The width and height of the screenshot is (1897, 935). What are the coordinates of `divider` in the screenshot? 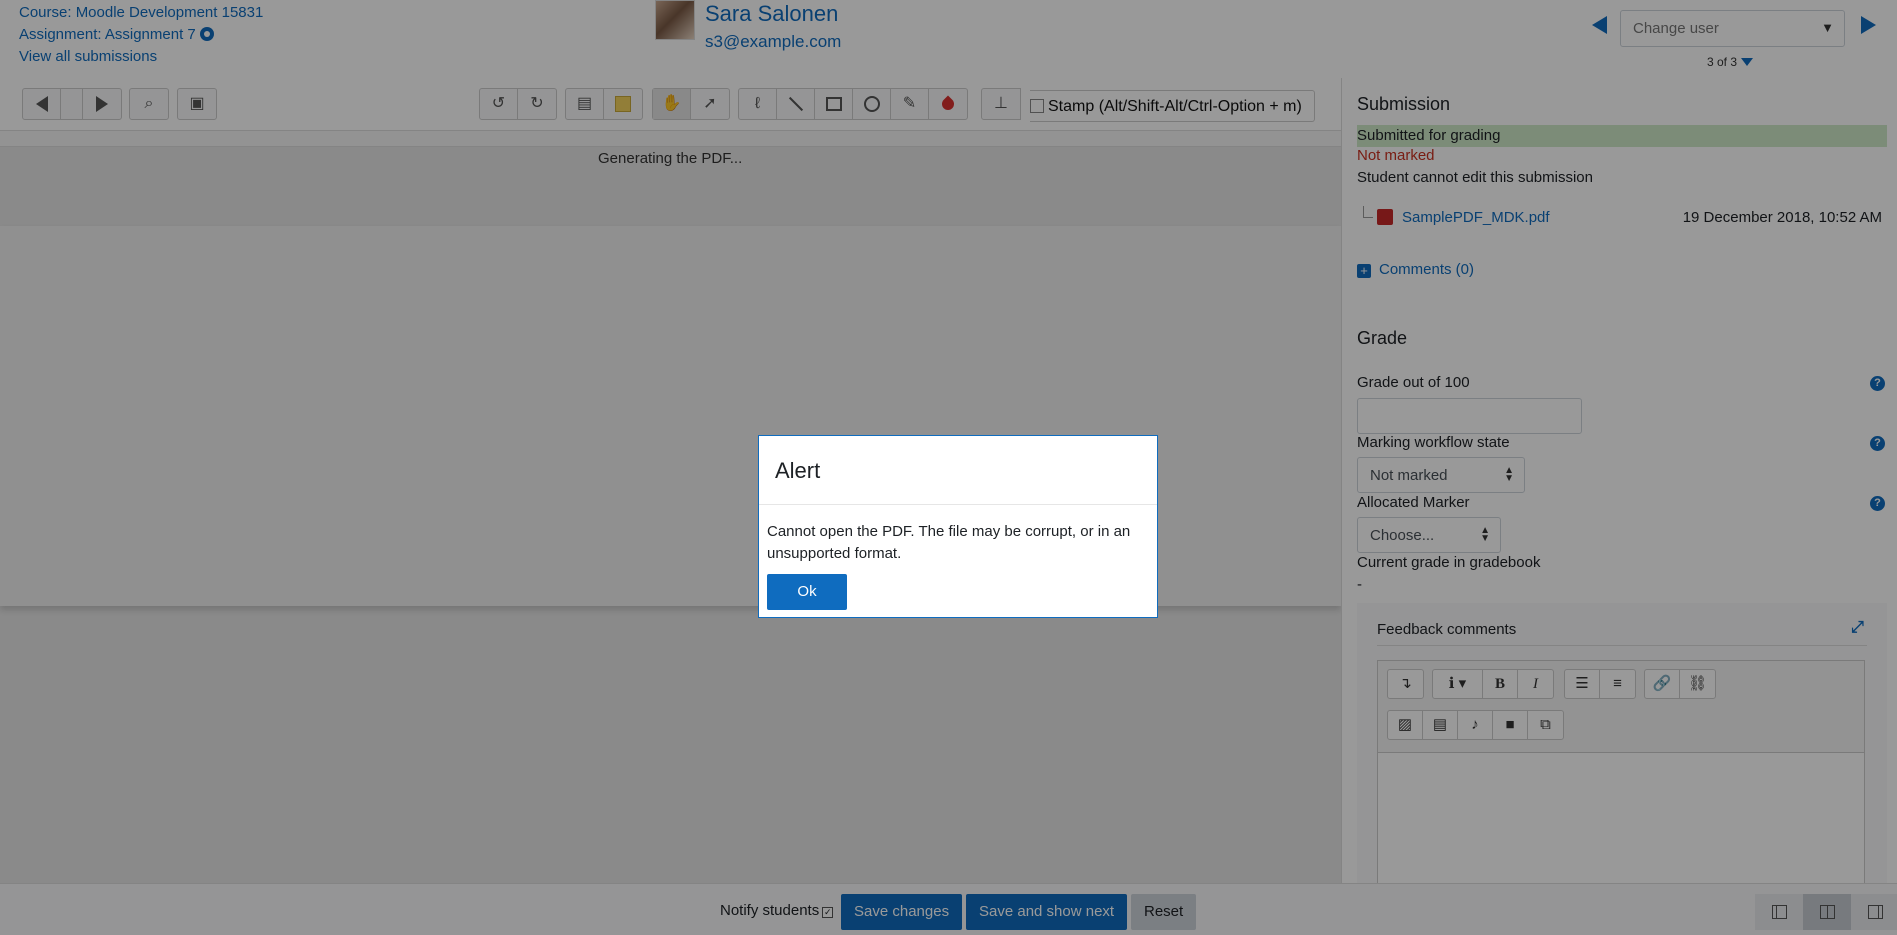 It's located at (958, 504).